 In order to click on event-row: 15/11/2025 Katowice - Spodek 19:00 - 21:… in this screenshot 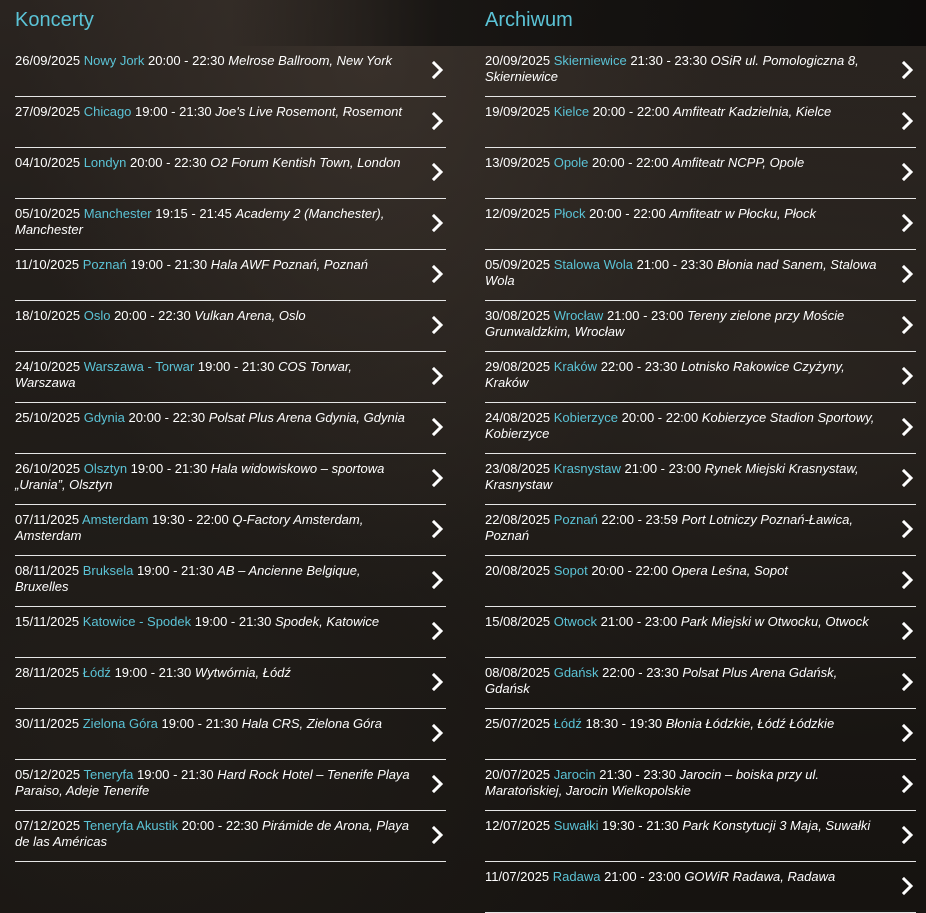, I will do `click(230, 632)`.